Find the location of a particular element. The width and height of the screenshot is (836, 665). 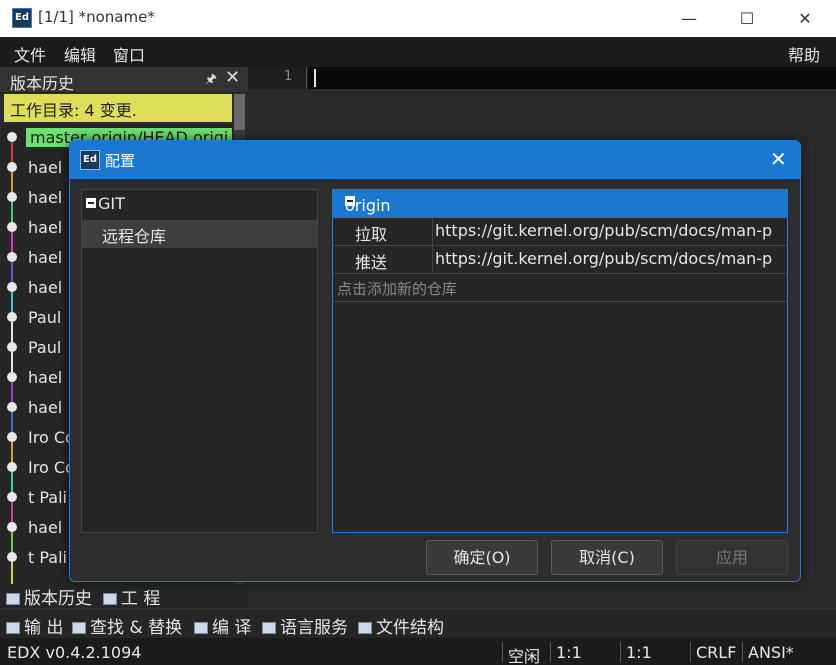

menu-window: 窗口 is located at coordinates (129, 54).